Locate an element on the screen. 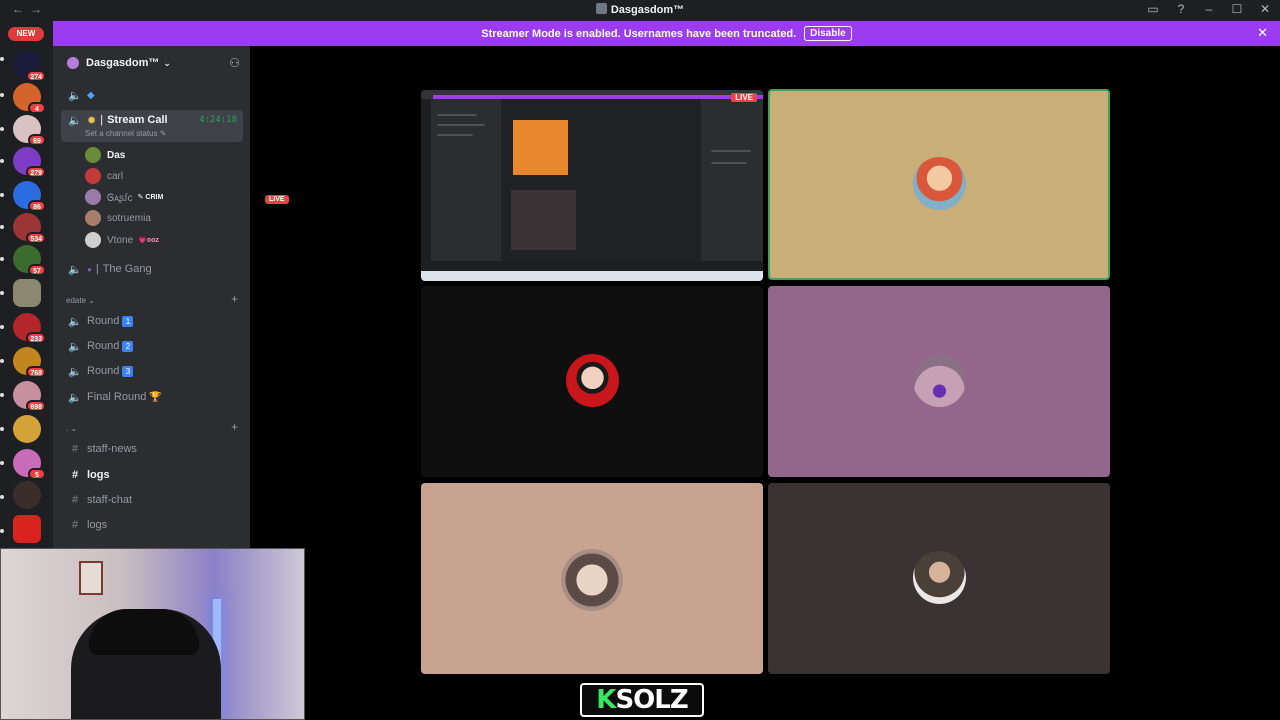 Image resolution: width=1280 pixels, height=720 pixels. voice-channel-gem: 🔈 ◆ is located at coordinates (152, 95).